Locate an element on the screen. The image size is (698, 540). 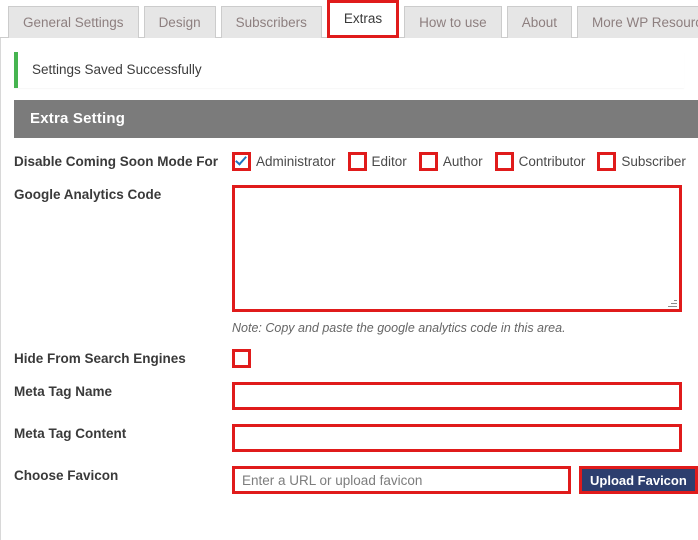
field-meta-tag-content is located at coordinates (465, 438).